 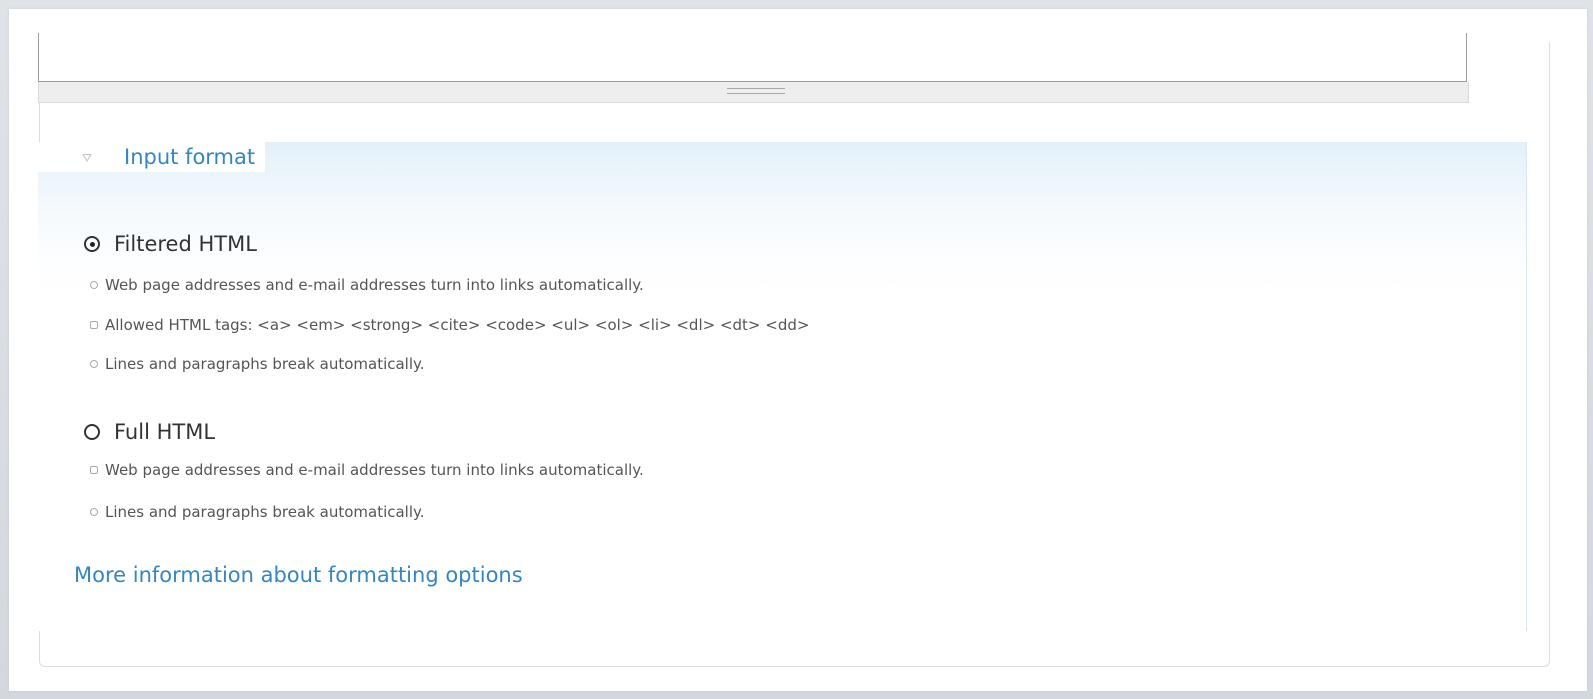 I want to click on grippie-icon, so click(x=756, y=91).